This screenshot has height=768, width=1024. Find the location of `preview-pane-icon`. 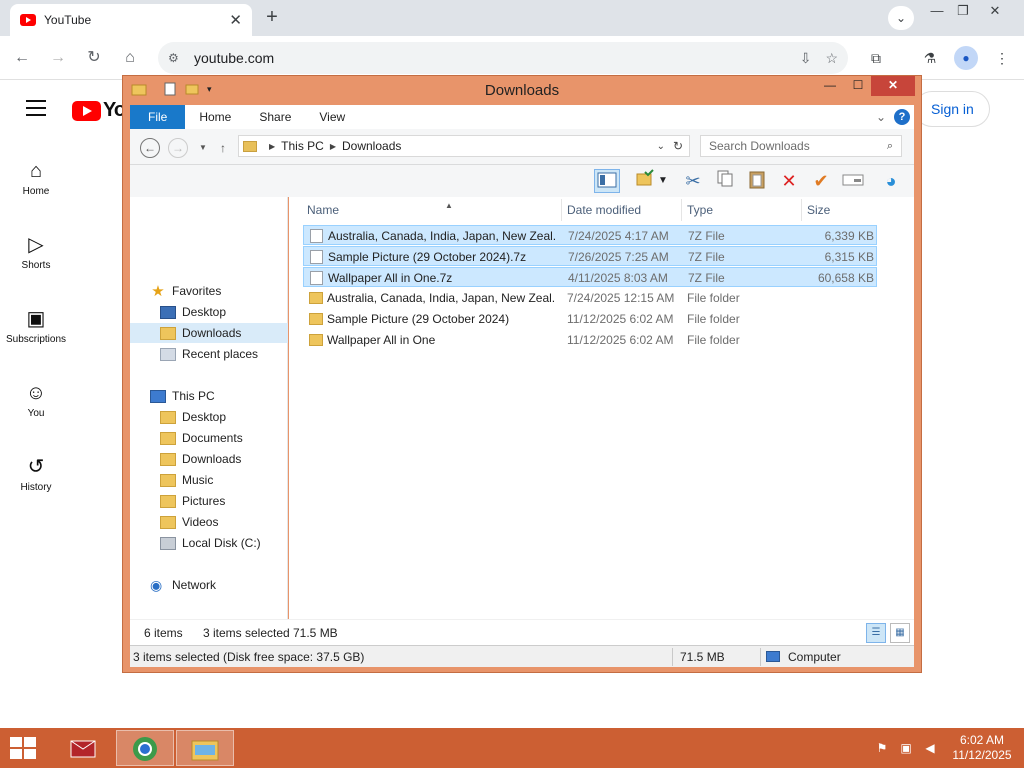

preview-pane-icon is located at coordinates (607, 181).